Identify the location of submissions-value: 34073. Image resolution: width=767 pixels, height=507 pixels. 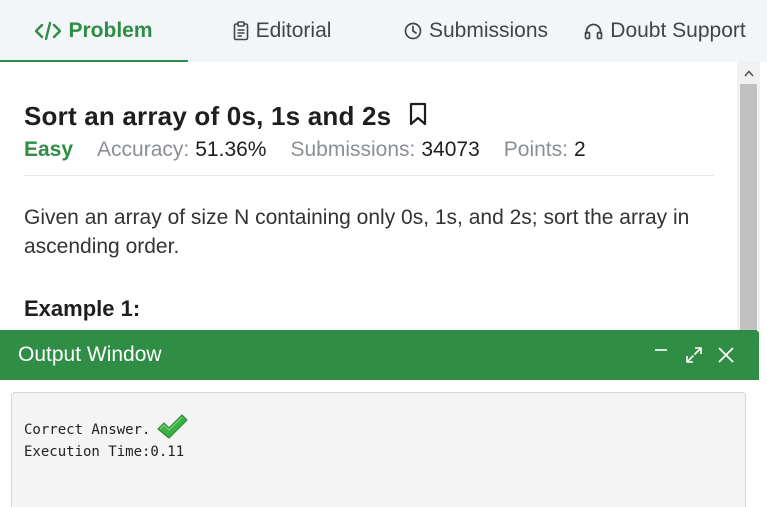
(450, 149).